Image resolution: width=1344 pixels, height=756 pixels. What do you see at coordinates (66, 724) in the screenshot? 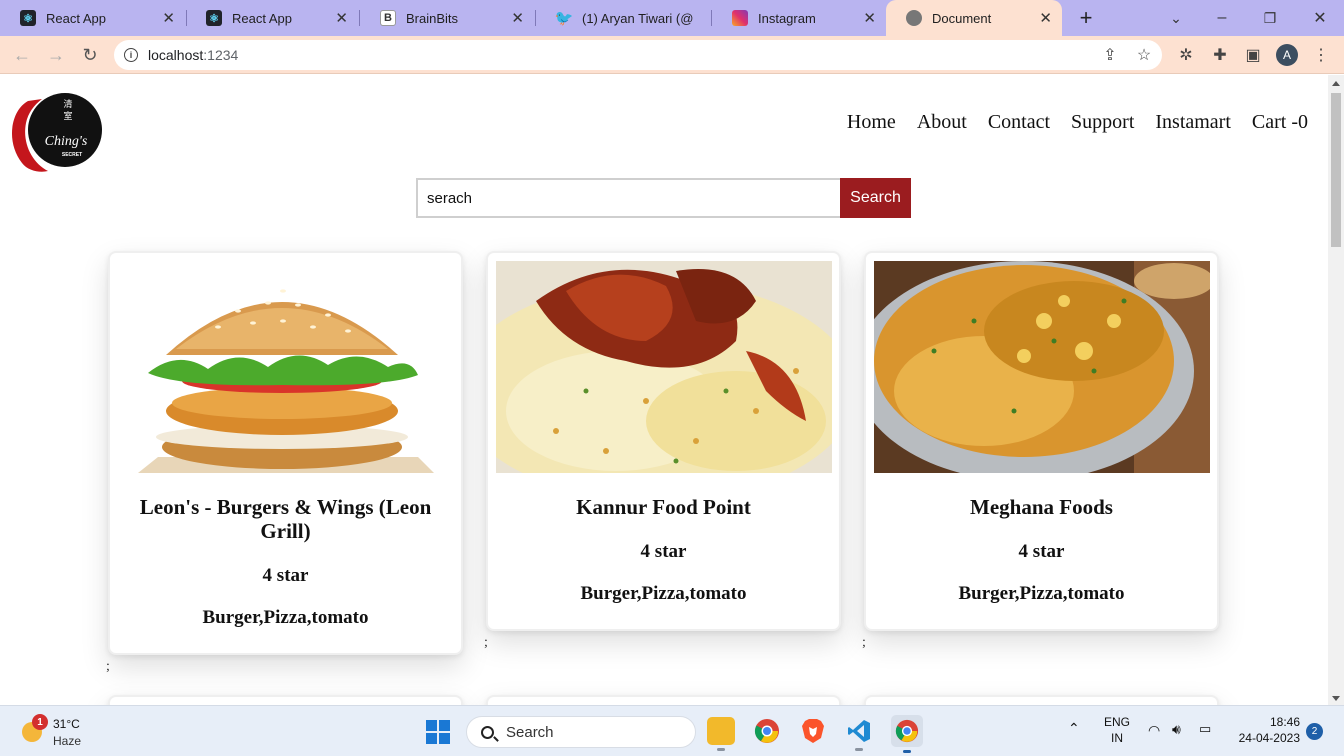
I see `weather-temp: 31°C` at bounding box center [66, 724].